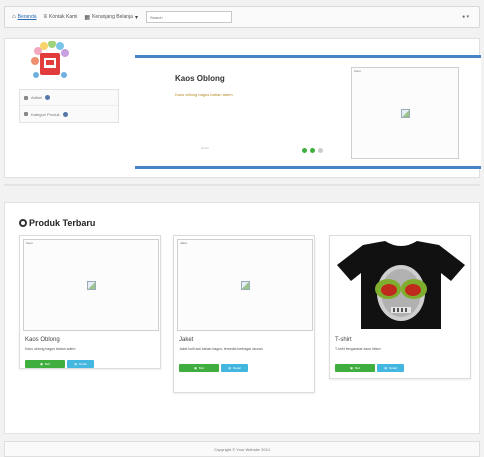  I want to click on section-title: Produk Terbaru, so click(62, 223).